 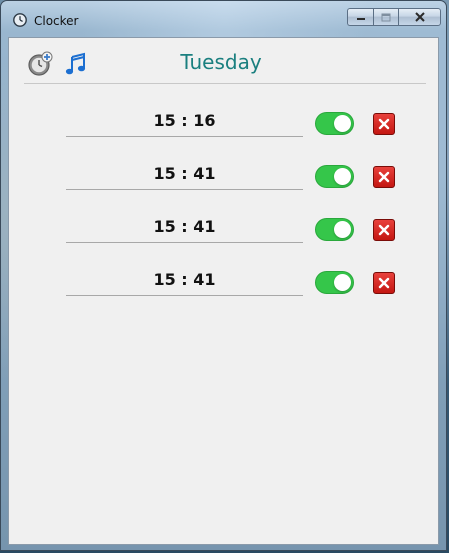 What do you see at coordinates (223, 19) in the screenshot?
I see `title-bar: Clocker` at bounding box center [223, 19].